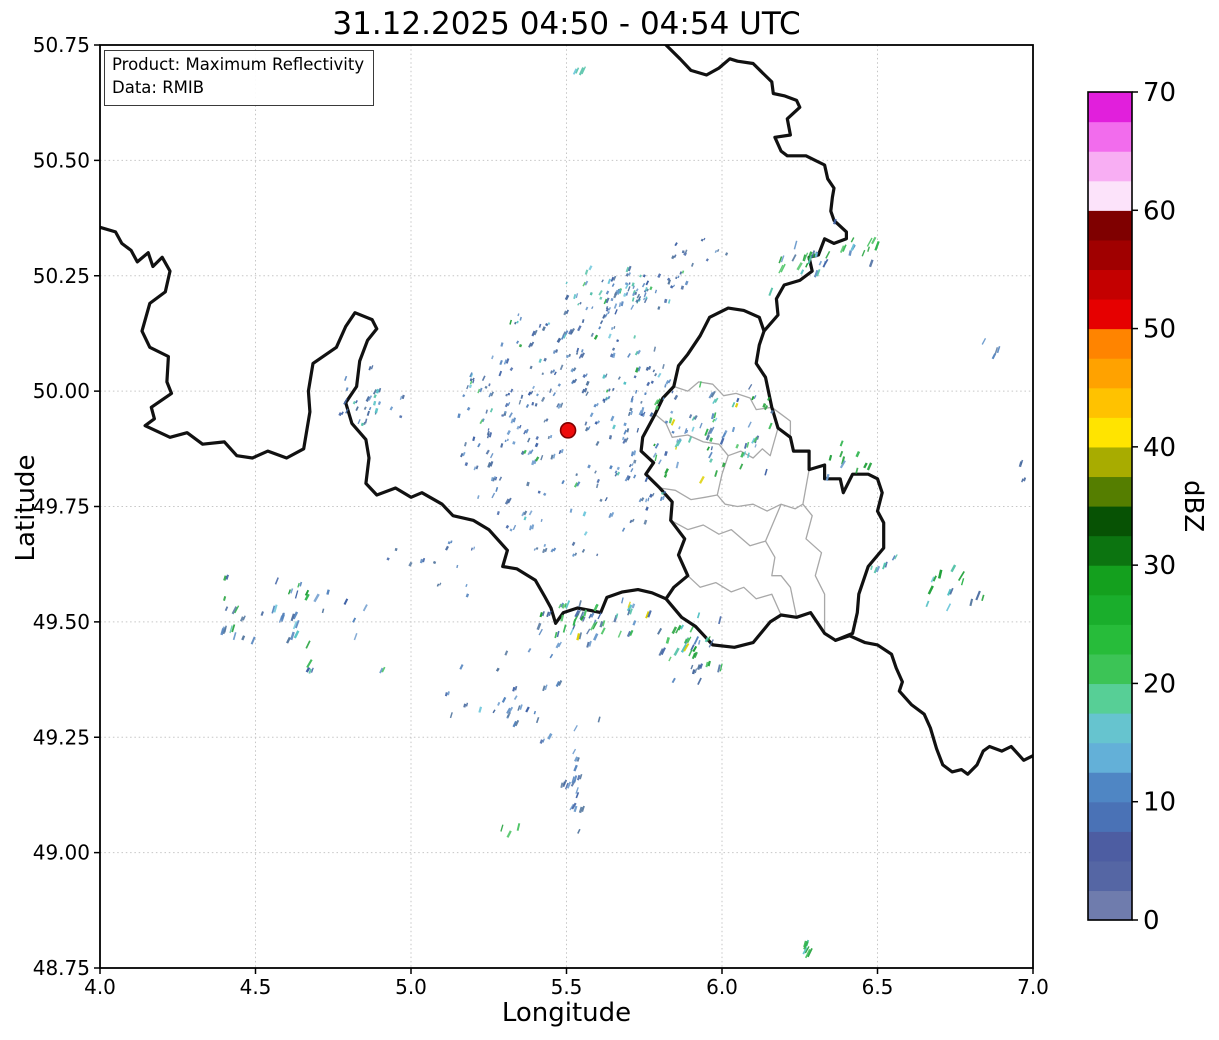 The image size is (1219, 1040). I want to click on echo-cluster-ne-upper, so click(700, 252).